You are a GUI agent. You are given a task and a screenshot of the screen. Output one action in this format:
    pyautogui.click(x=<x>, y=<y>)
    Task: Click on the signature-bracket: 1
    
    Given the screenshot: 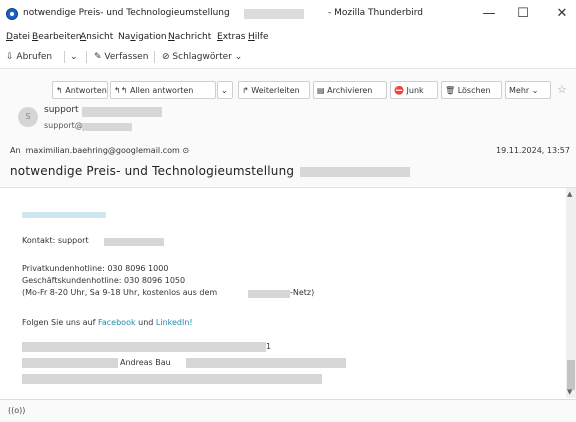 What is the action you would take?
    pyautogui.click(x=269, y=346)
    